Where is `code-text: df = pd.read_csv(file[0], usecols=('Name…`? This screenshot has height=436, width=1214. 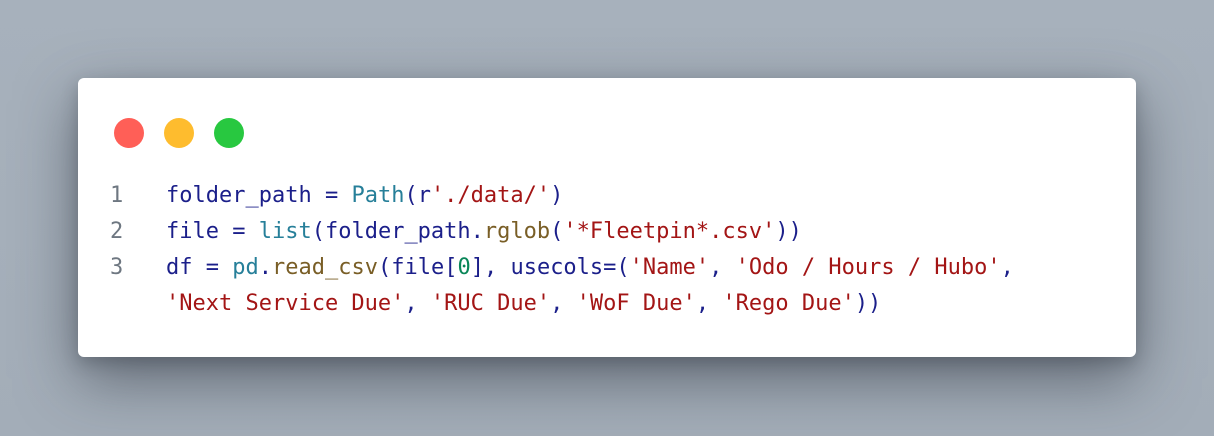
code-text: df = pd.read_csv(file[0], usecols=('Name… is located at coordinates (590, 268).